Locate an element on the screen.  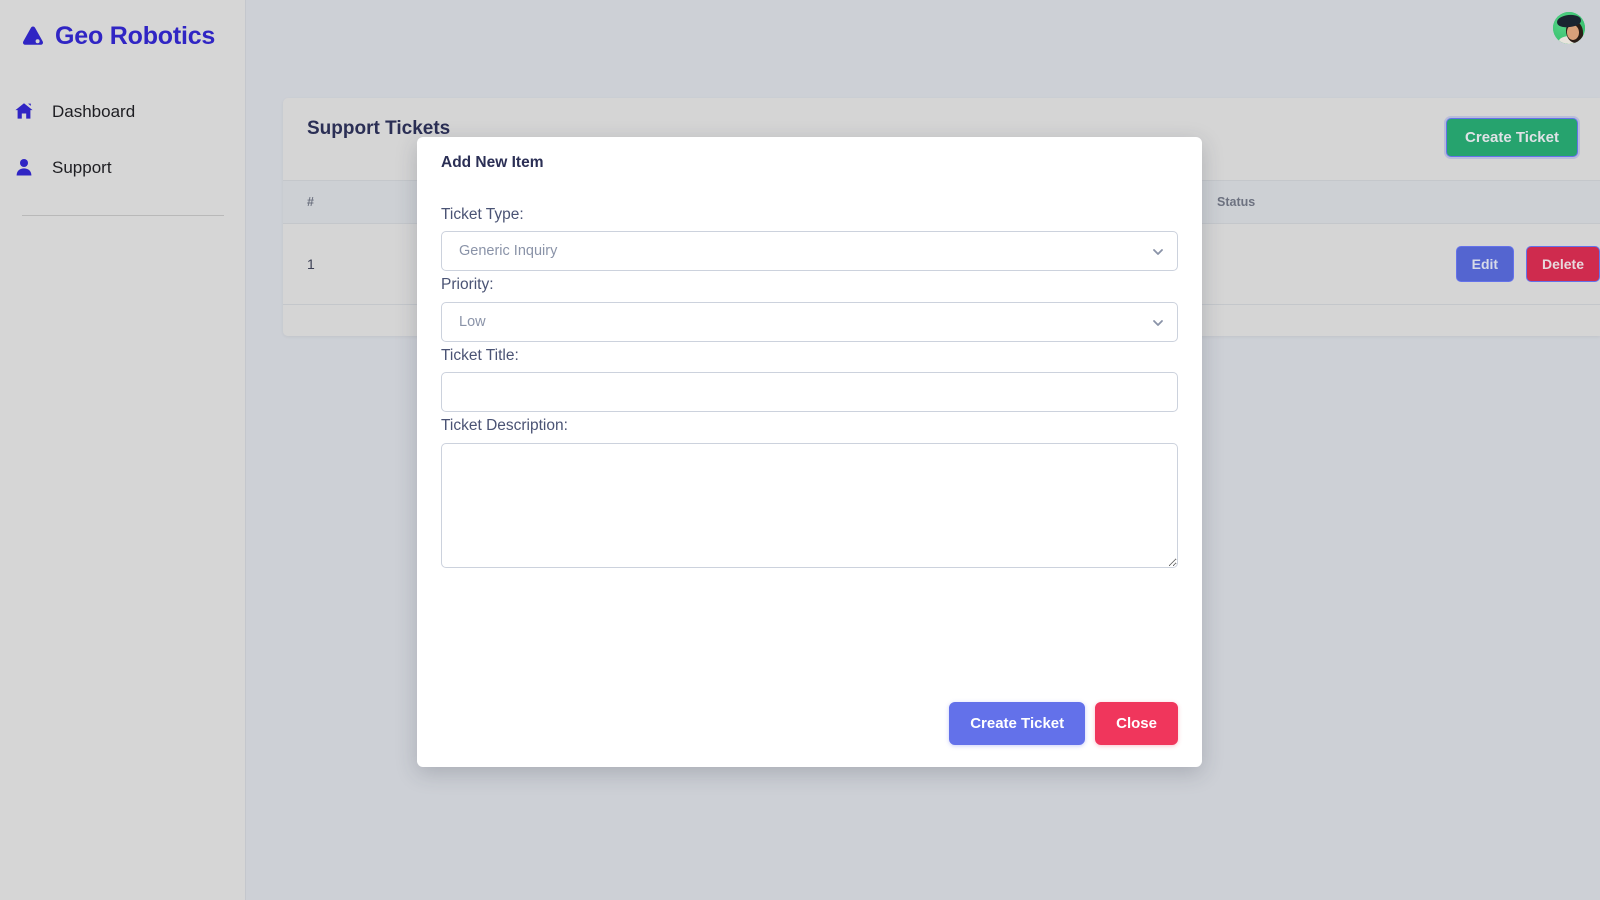
ticket-type-select-wrap: Generic Inquiry is located at coordinates (809, 251).